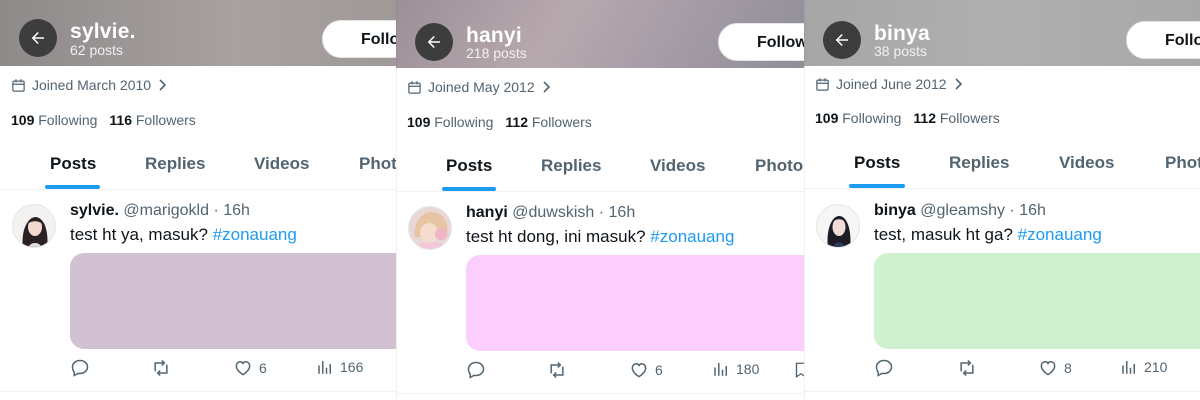  What do you see at coordinates (600, 34) in the screenshot?
I see `profile-header: hanyi 218 posts Follow` at bounding box center [600, 34].